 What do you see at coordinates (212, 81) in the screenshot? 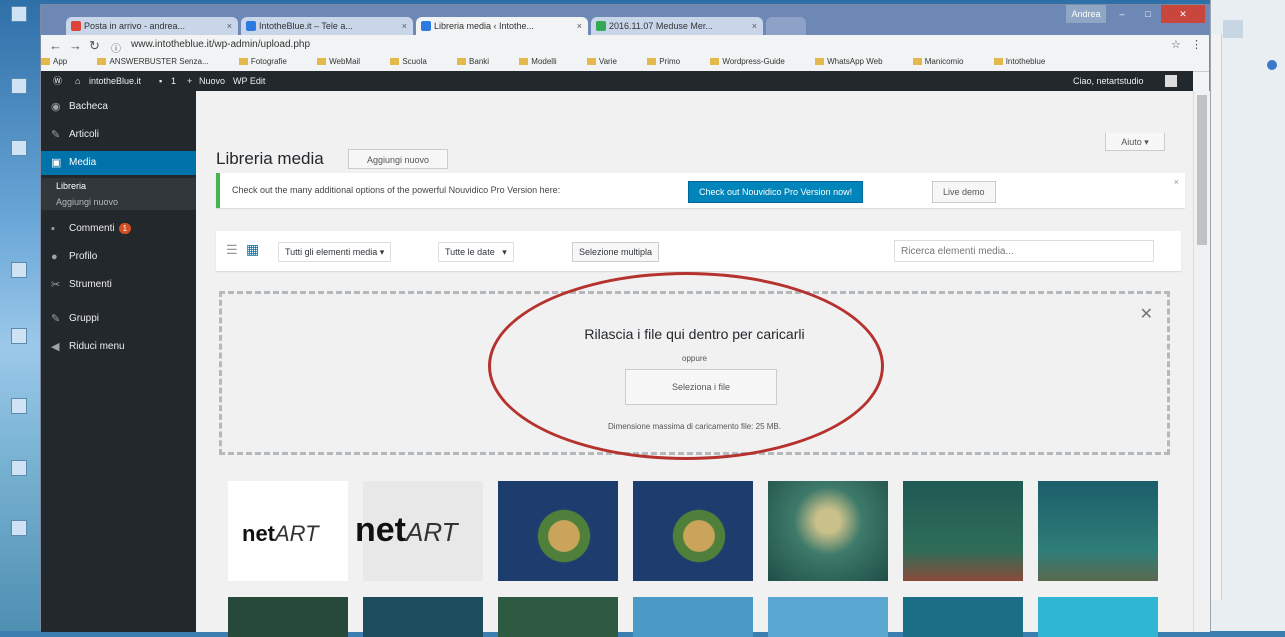
I see `new-menu: Nuovo` at bounding box center [212, 81].